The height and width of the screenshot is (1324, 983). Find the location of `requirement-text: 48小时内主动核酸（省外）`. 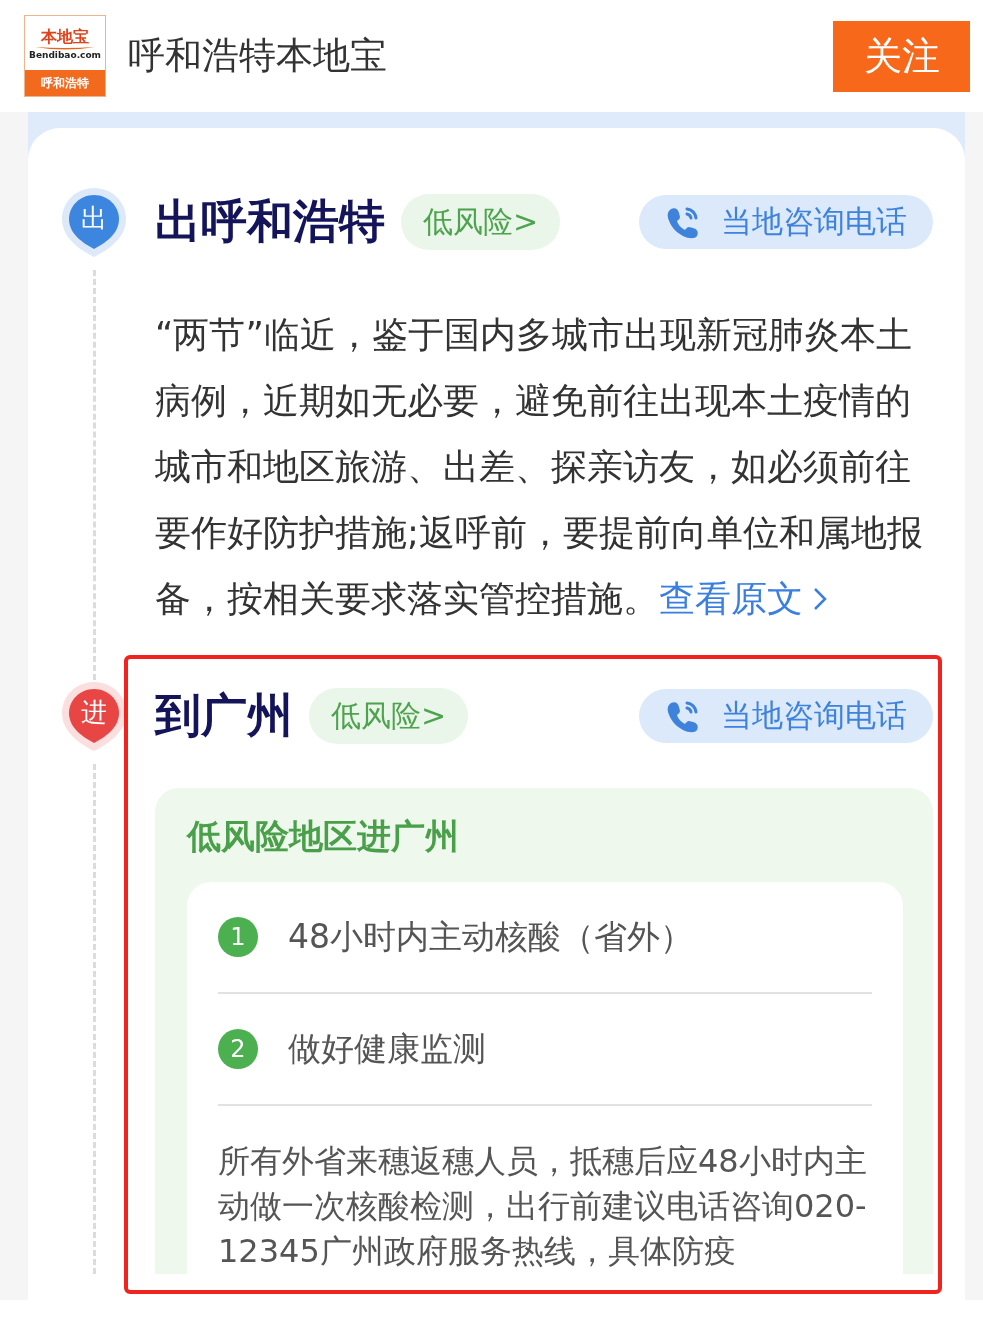

requirement-text: 48小时内主动核酸（省外） is located at coordinates (490, 936).